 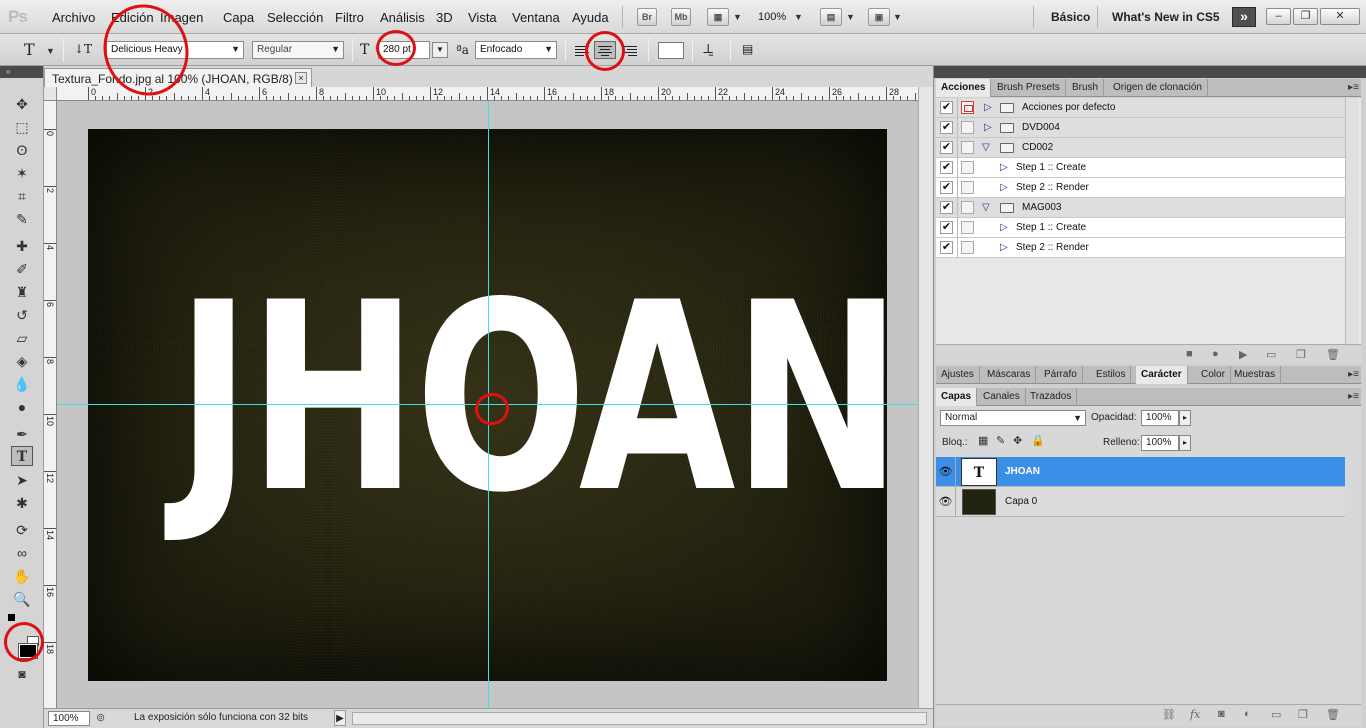 I want to click on text-color-swatch, so click(x=671, y=50).